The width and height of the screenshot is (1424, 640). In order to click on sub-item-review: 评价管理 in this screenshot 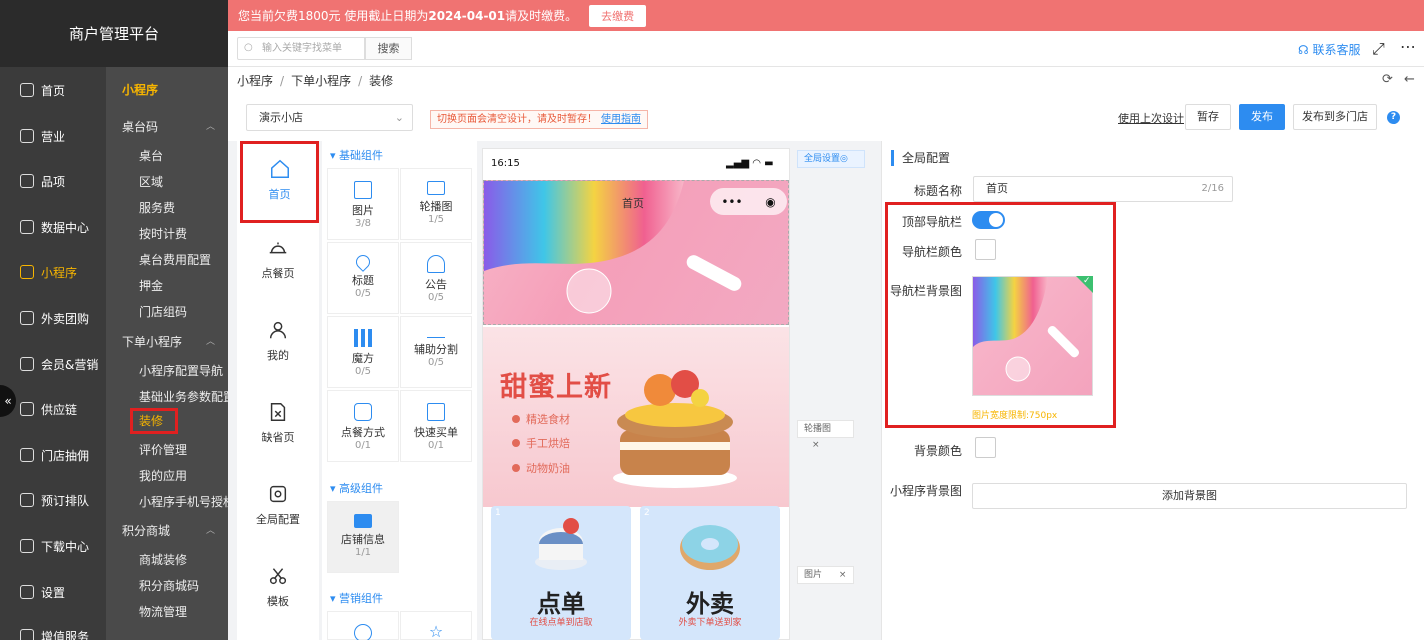, I will do `click(163, 449)`.